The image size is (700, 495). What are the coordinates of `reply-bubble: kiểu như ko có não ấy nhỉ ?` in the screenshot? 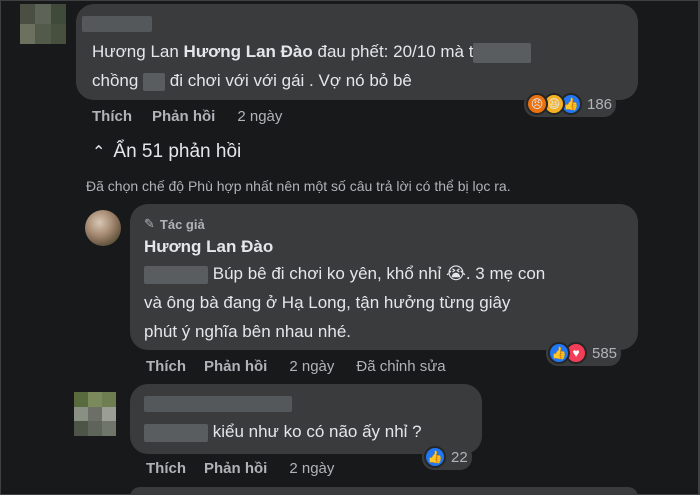 It's located at (306, 419).